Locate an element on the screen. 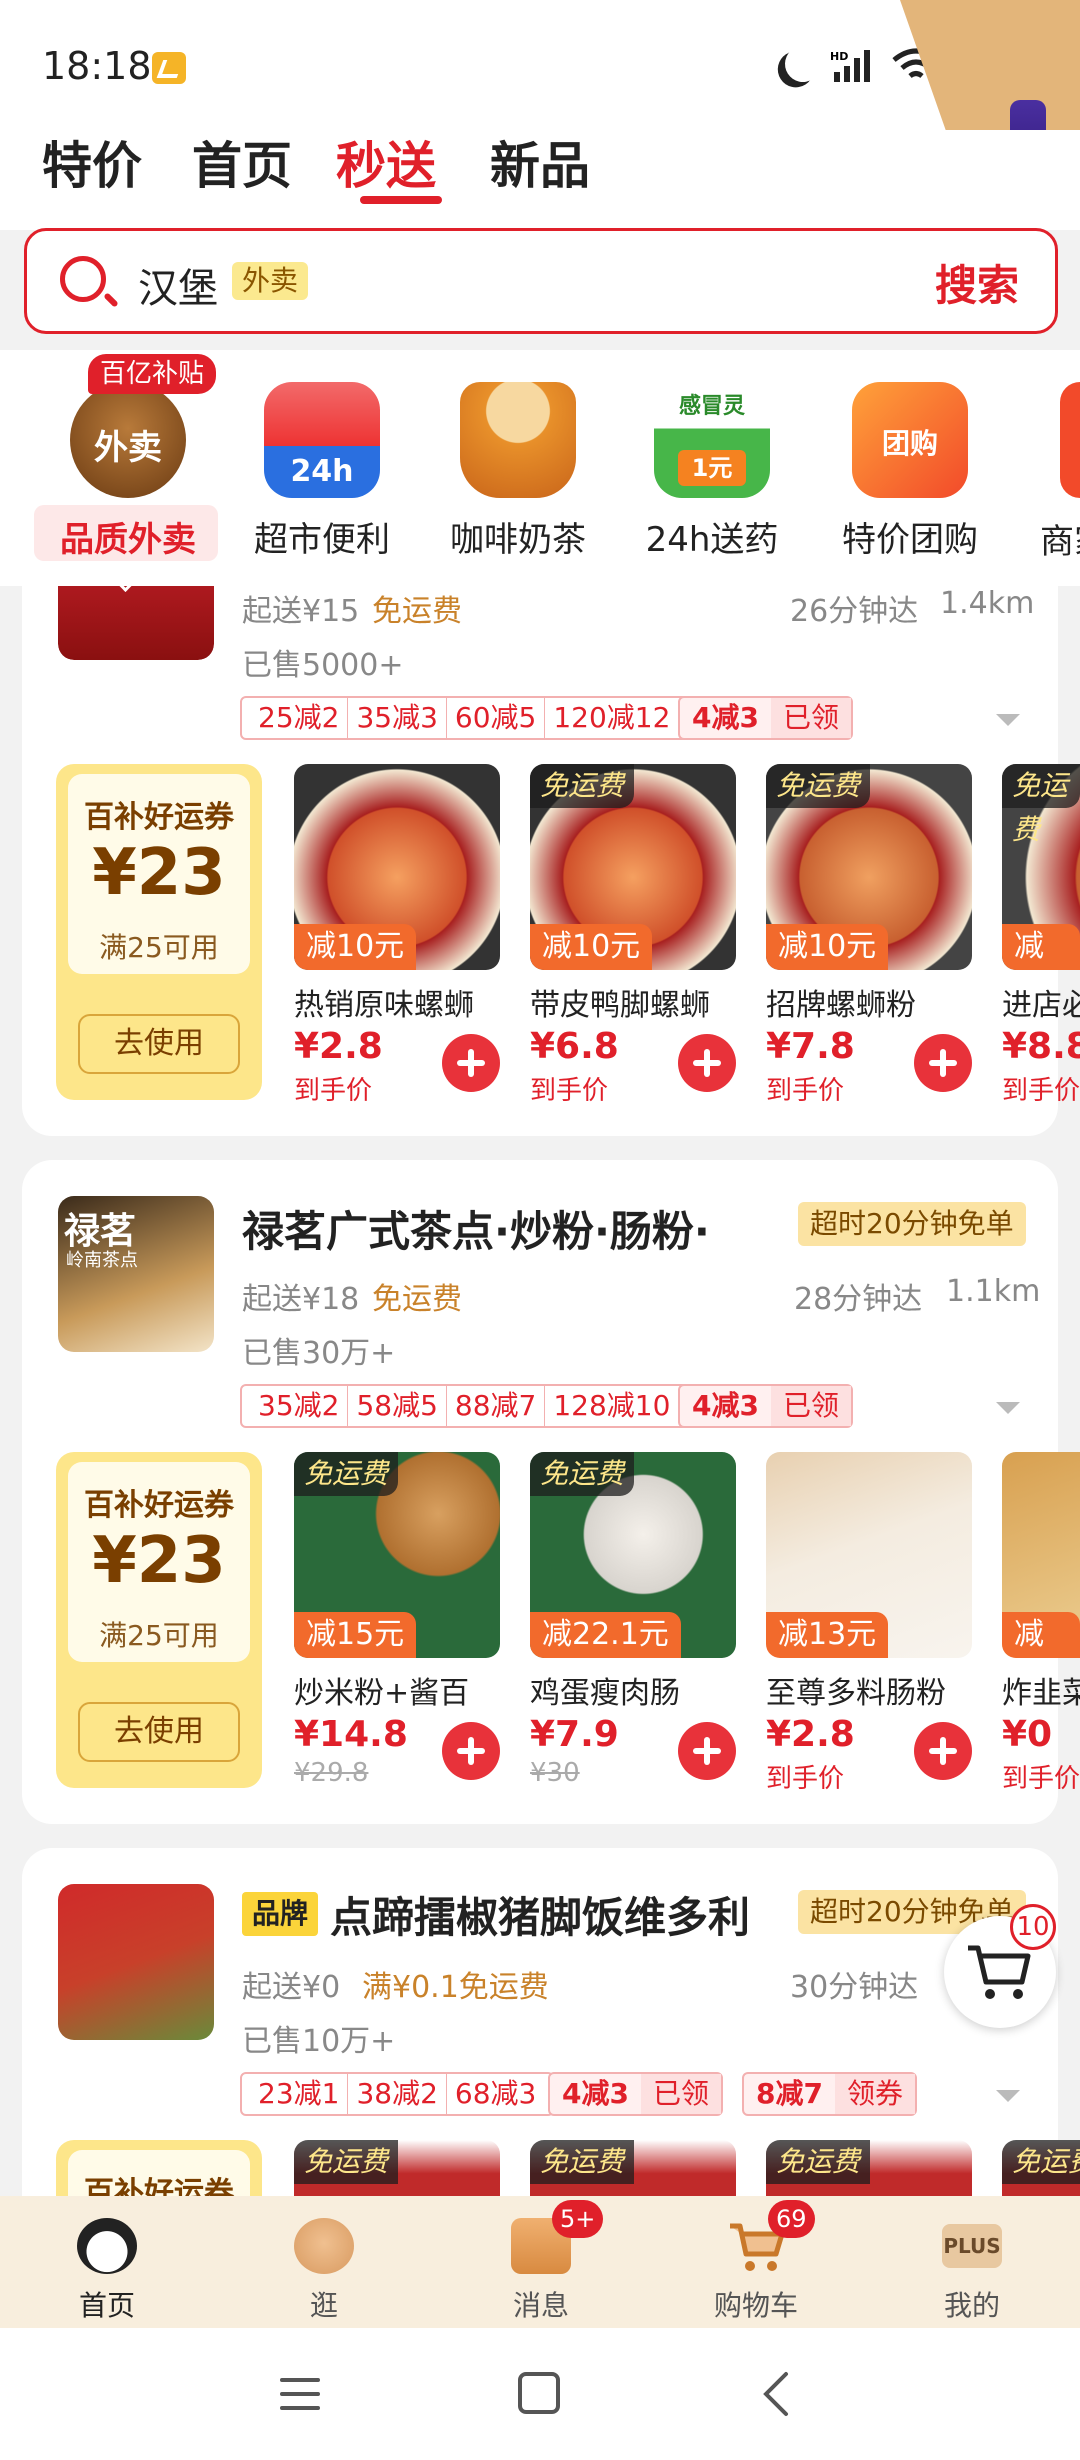  product-item: 减12 炸韭菜 ¥0 到手价 is located at coordinates (1041, 1622).